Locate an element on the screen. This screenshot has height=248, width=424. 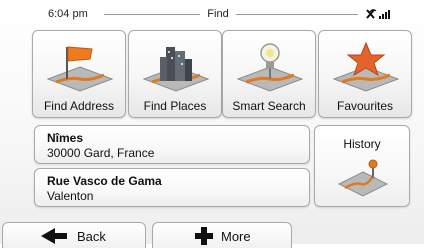
find-address-button: Find Address is located at coordinates (79, 74).